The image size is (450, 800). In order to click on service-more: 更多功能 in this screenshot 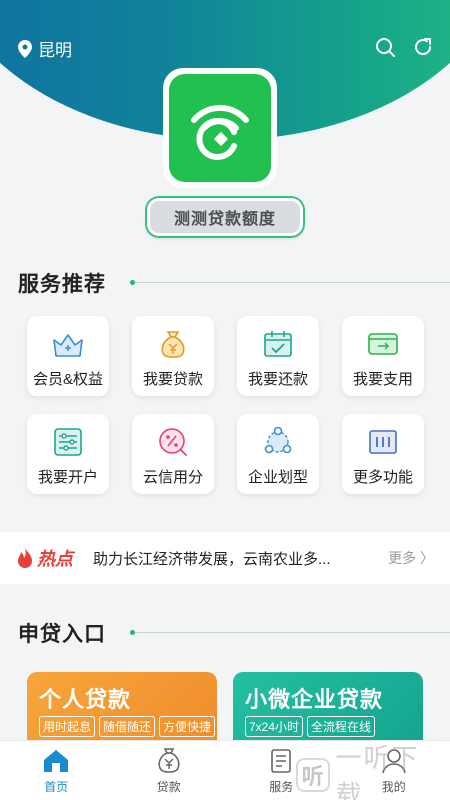, I will do `click(383, 454)`.